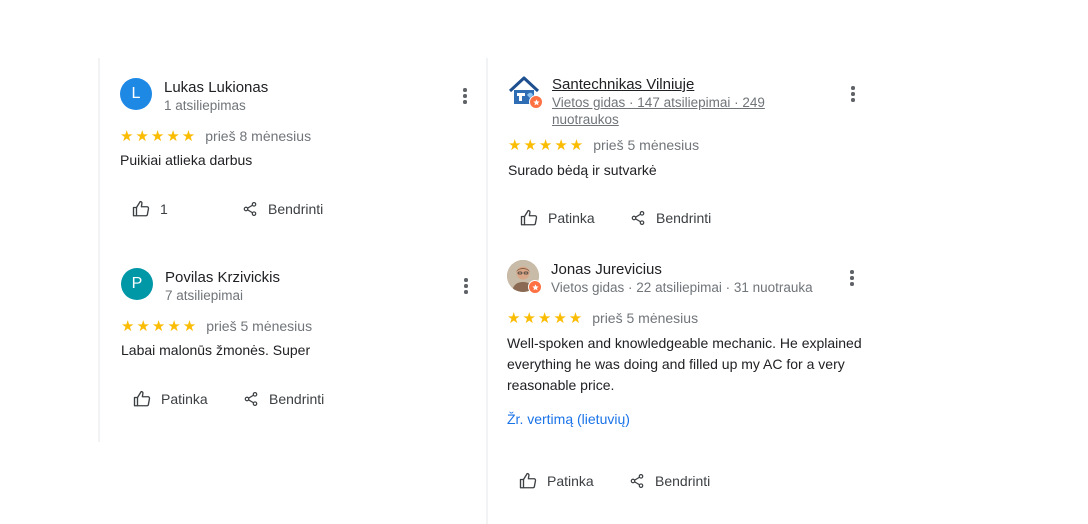  I want to click on avatar: L, so click(136, 94).